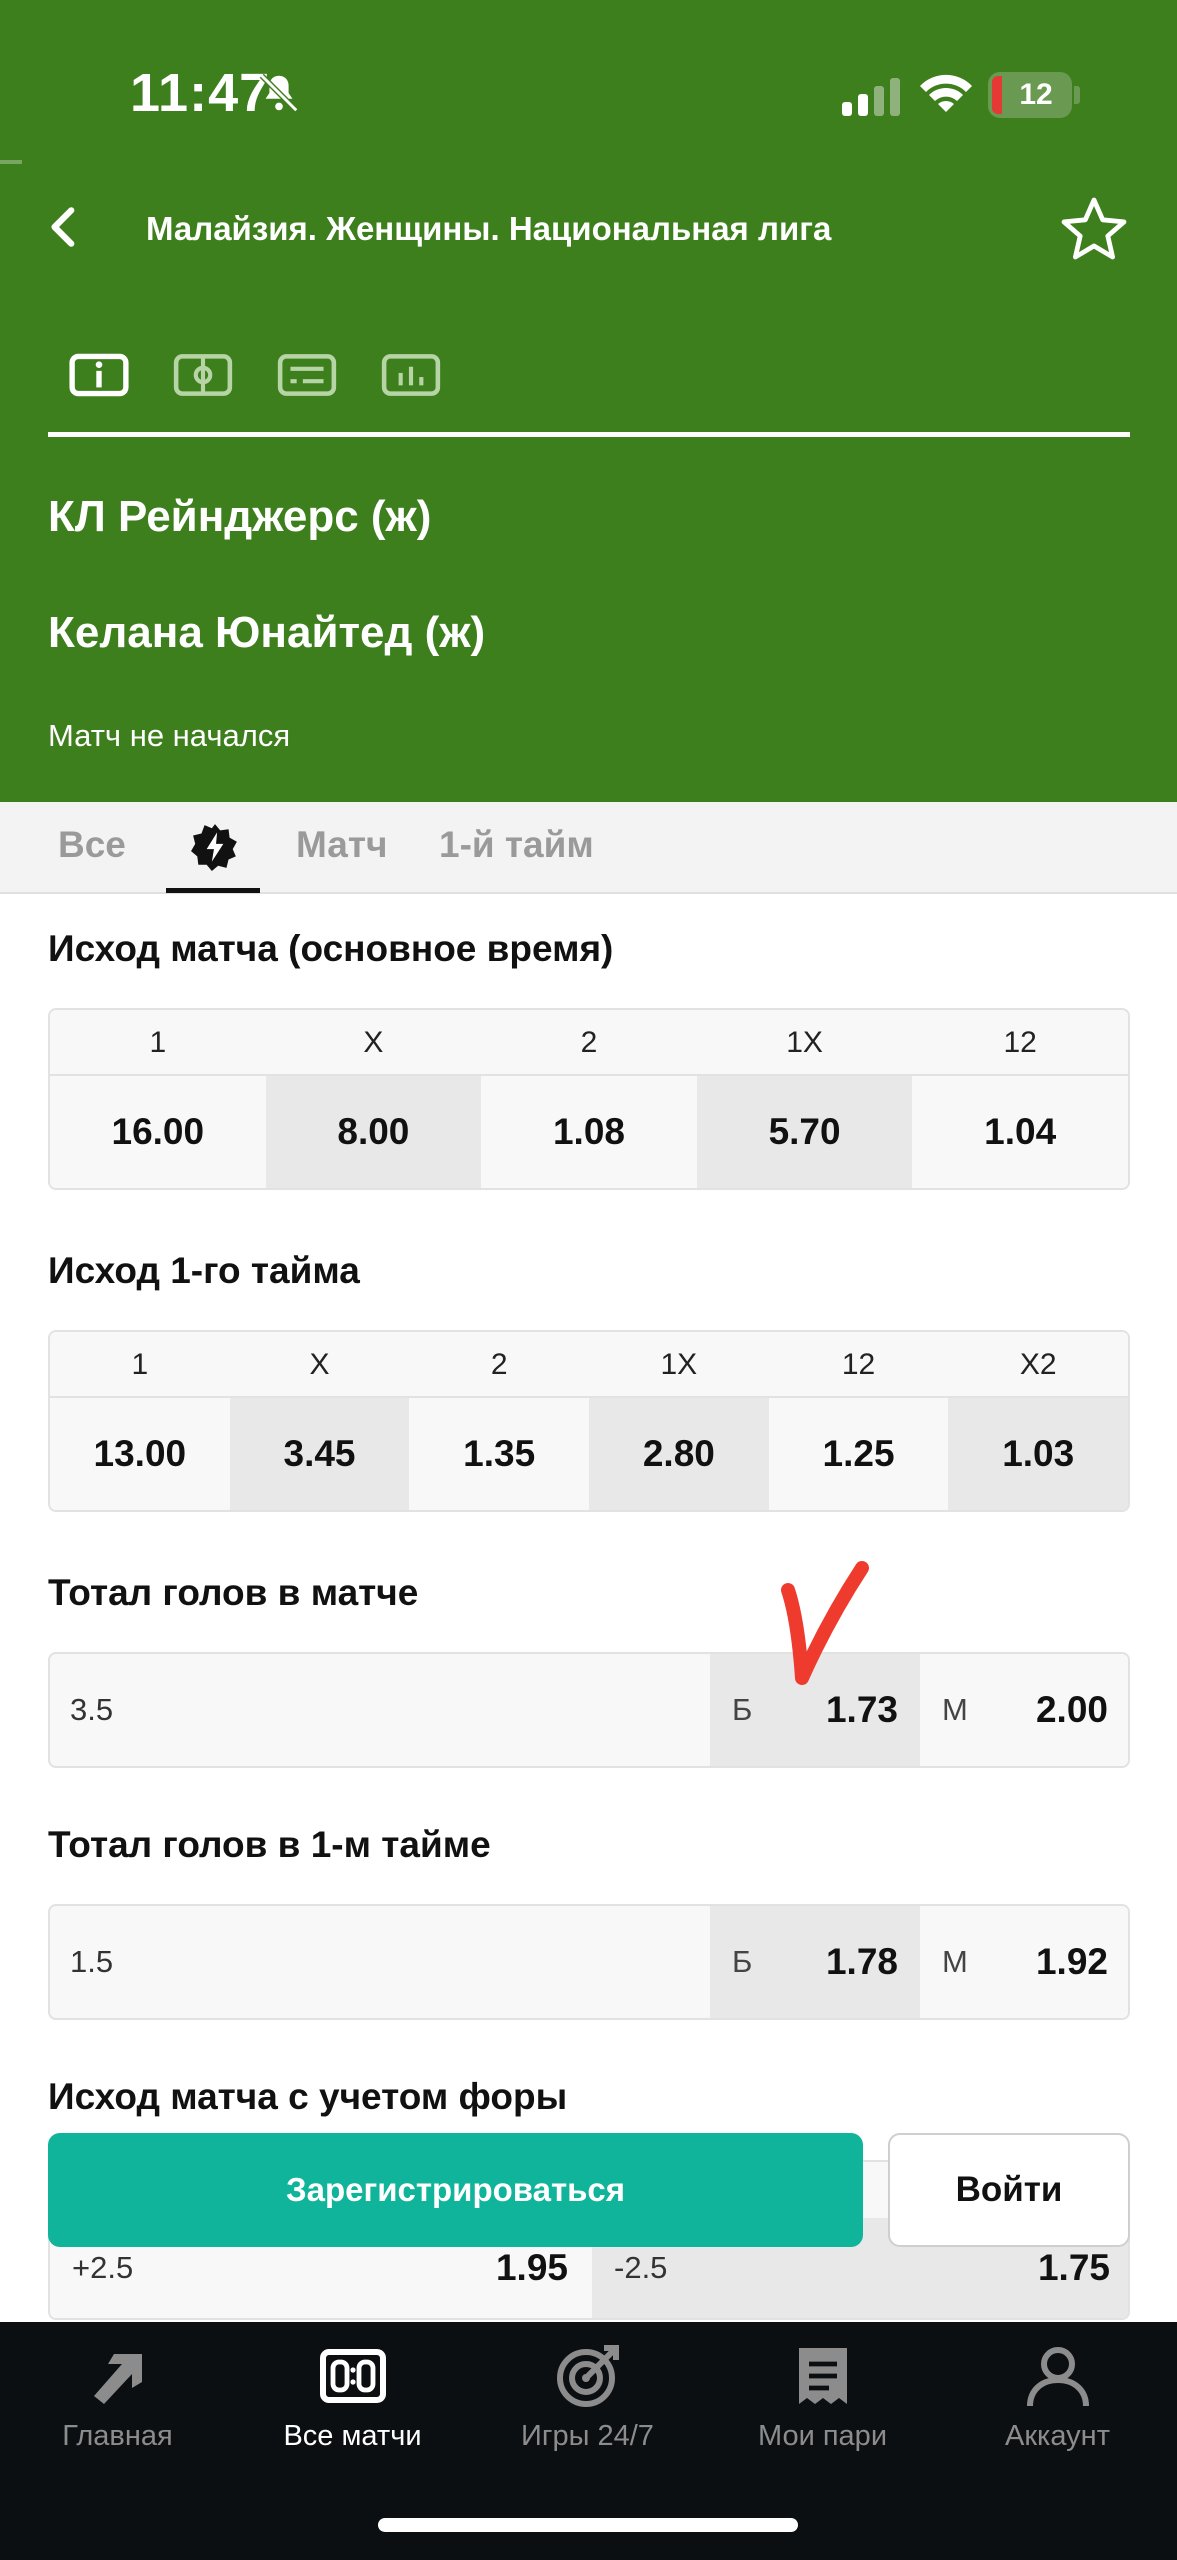  I want to click on odd-button: 8.00, so click(373, 1132).